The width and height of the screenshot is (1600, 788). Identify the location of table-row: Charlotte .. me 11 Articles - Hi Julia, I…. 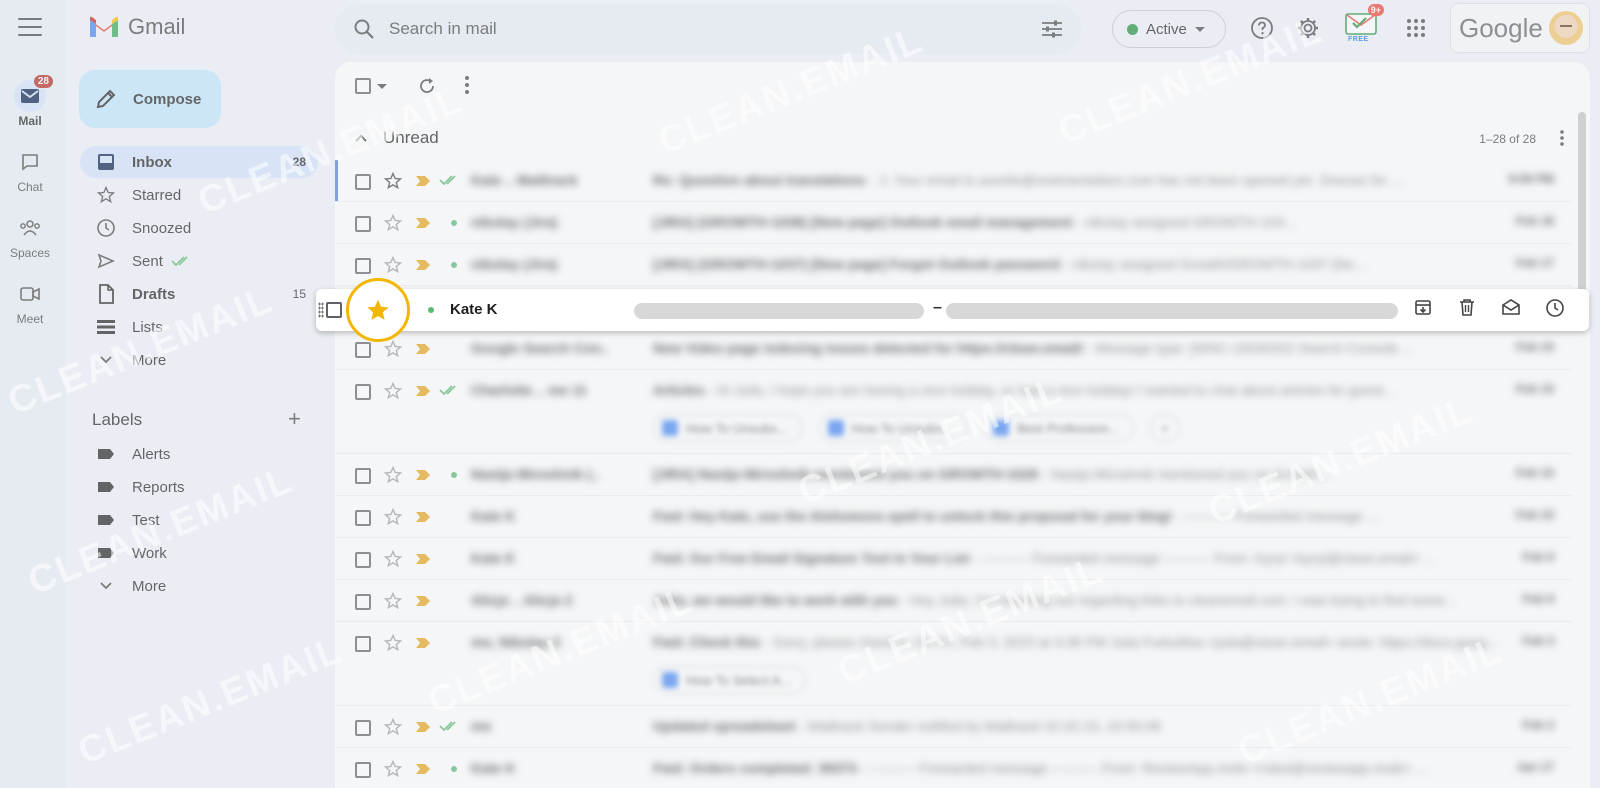
(953, 412).